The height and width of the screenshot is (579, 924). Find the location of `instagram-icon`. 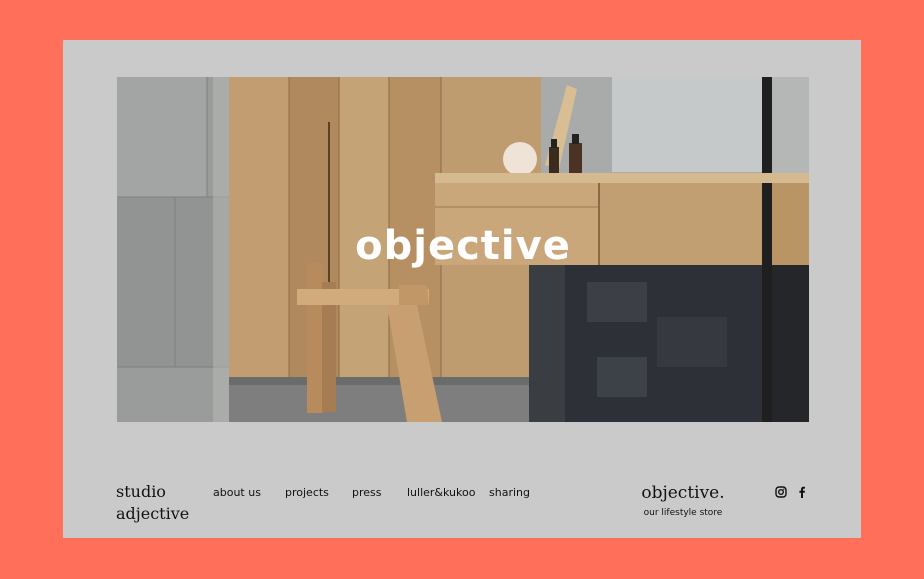

instagram-icon is located at coordinates (781, 492).